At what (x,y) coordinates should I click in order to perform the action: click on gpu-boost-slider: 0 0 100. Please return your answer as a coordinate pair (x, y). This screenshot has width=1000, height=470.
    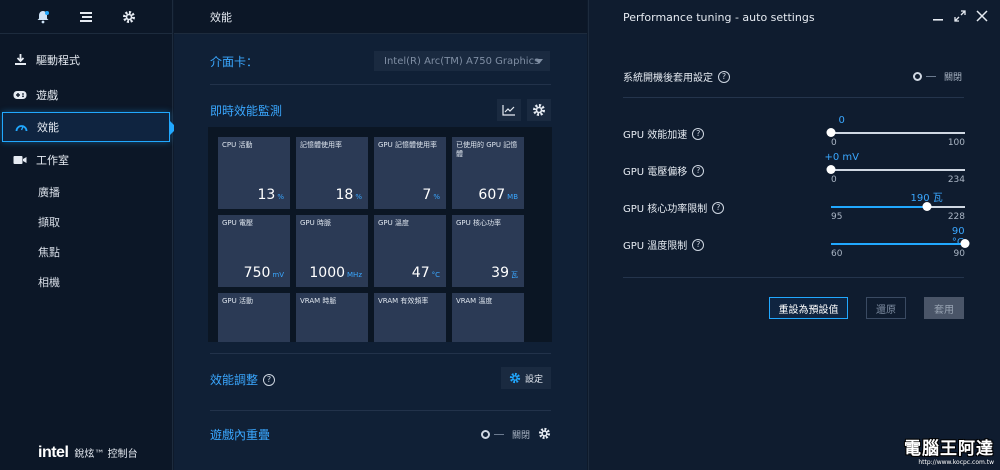
    Looking at the image, I should click on (895, 131).